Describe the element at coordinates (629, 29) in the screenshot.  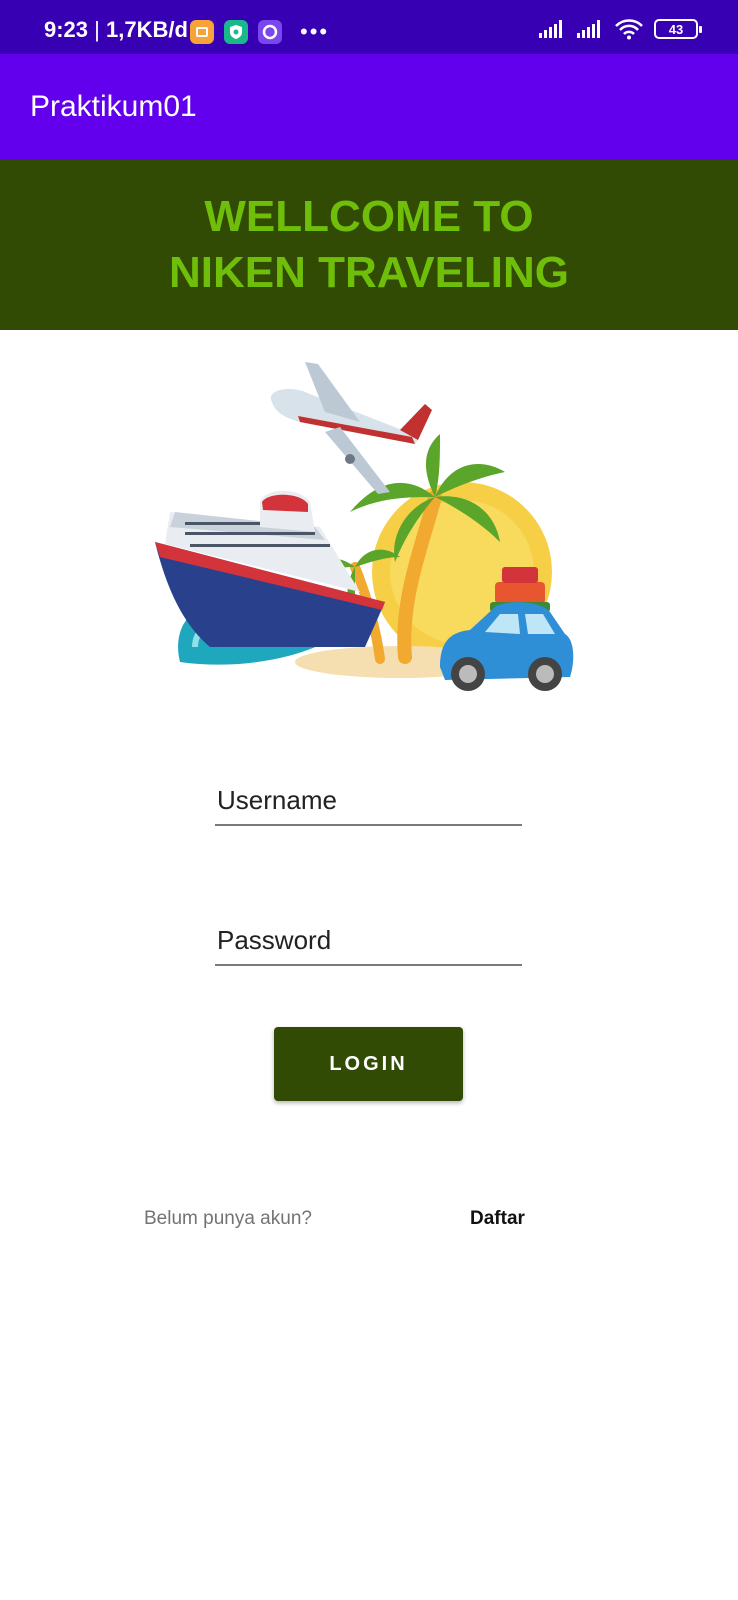
I see `wifi-icon` at that location.